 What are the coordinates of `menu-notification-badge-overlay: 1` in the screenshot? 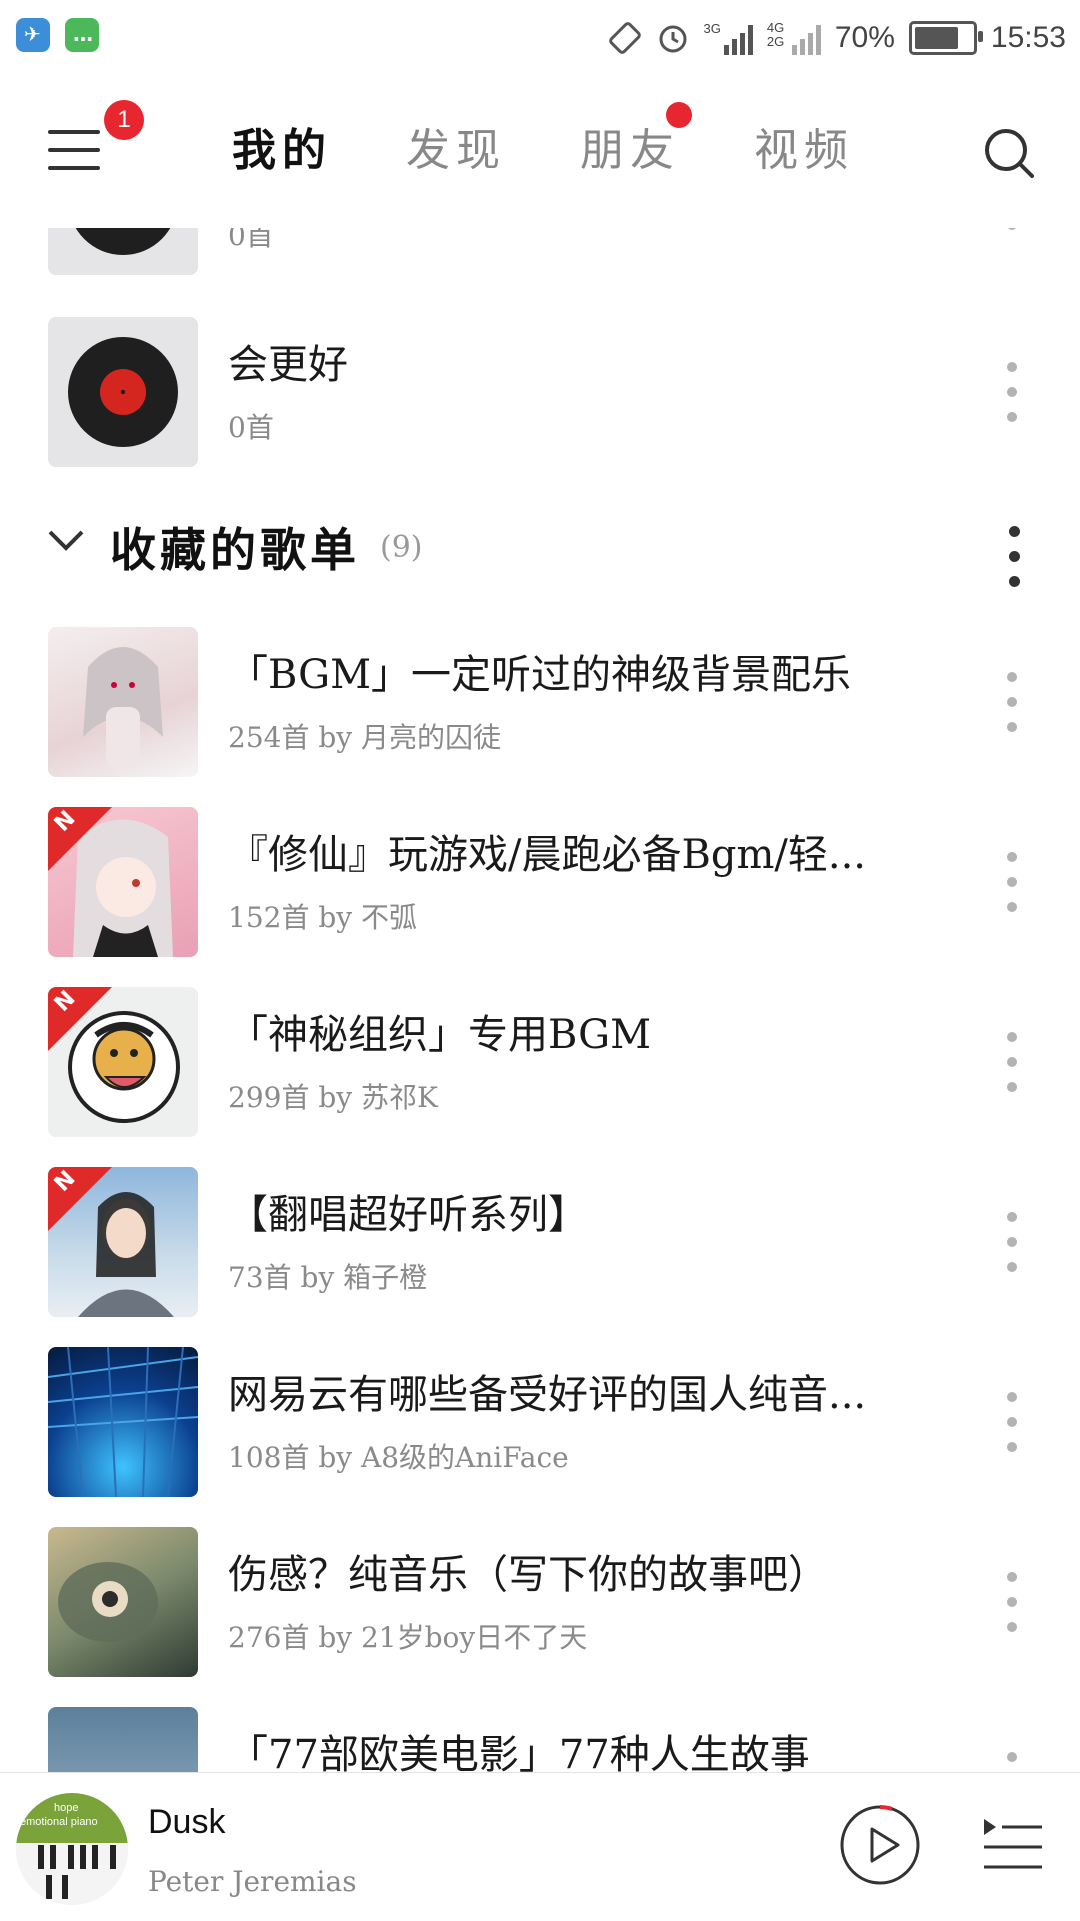 It's located at (124, 120).